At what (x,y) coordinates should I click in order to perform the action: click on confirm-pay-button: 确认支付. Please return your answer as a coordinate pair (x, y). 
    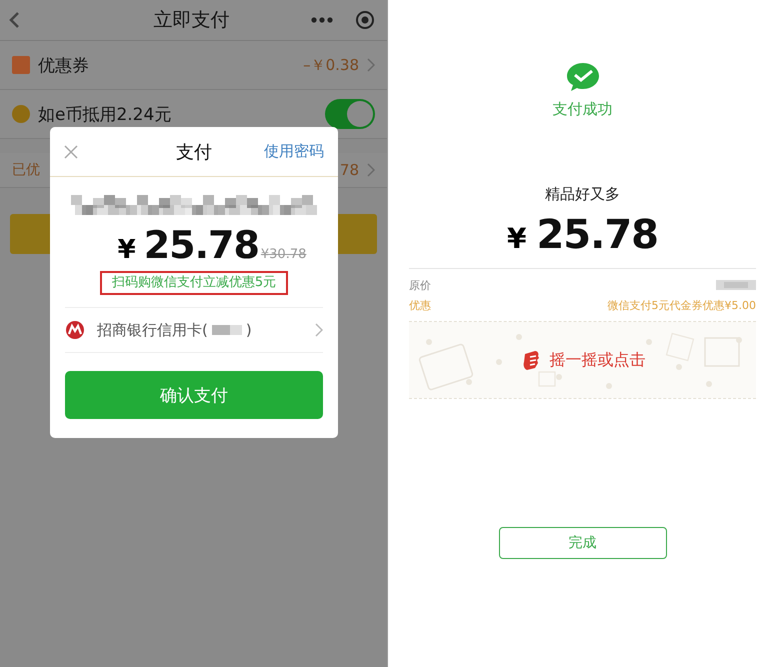
    Looking at the image, I should click on (194, 395).